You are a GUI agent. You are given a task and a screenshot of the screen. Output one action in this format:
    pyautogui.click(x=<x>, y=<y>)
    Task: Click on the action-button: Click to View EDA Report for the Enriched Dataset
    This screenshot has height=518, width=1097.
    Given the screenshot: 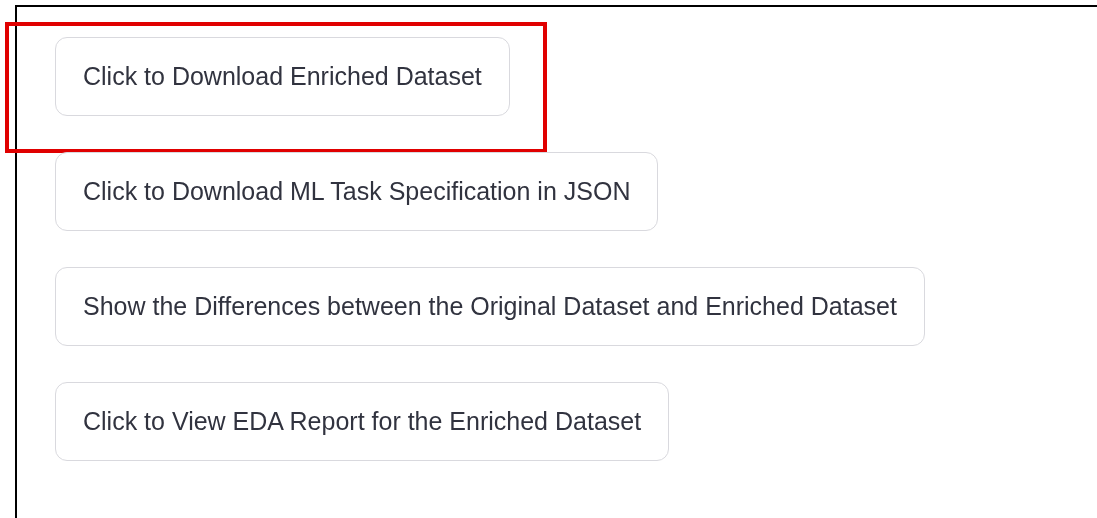 What is the action you would take?
    pyautogui.click(x=362, y=421)
    